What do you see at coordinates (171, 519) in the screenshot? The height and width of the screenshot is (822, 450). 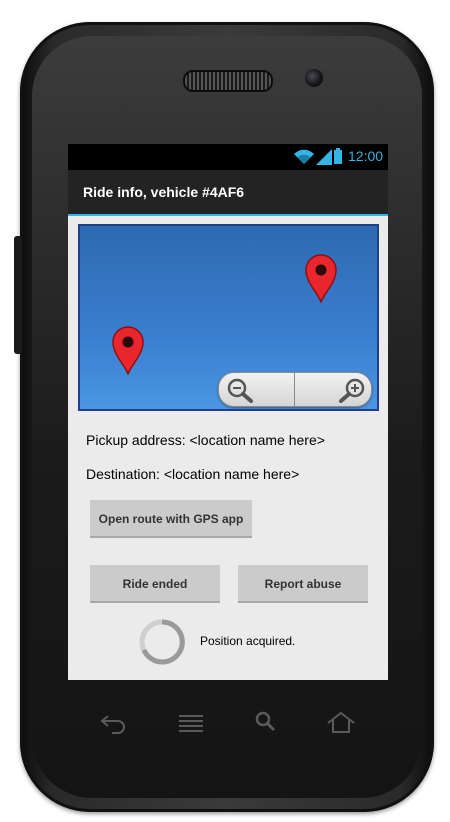 I see `open-gps-route-button: Open route with GPS app` at bounding box center [171, 519].